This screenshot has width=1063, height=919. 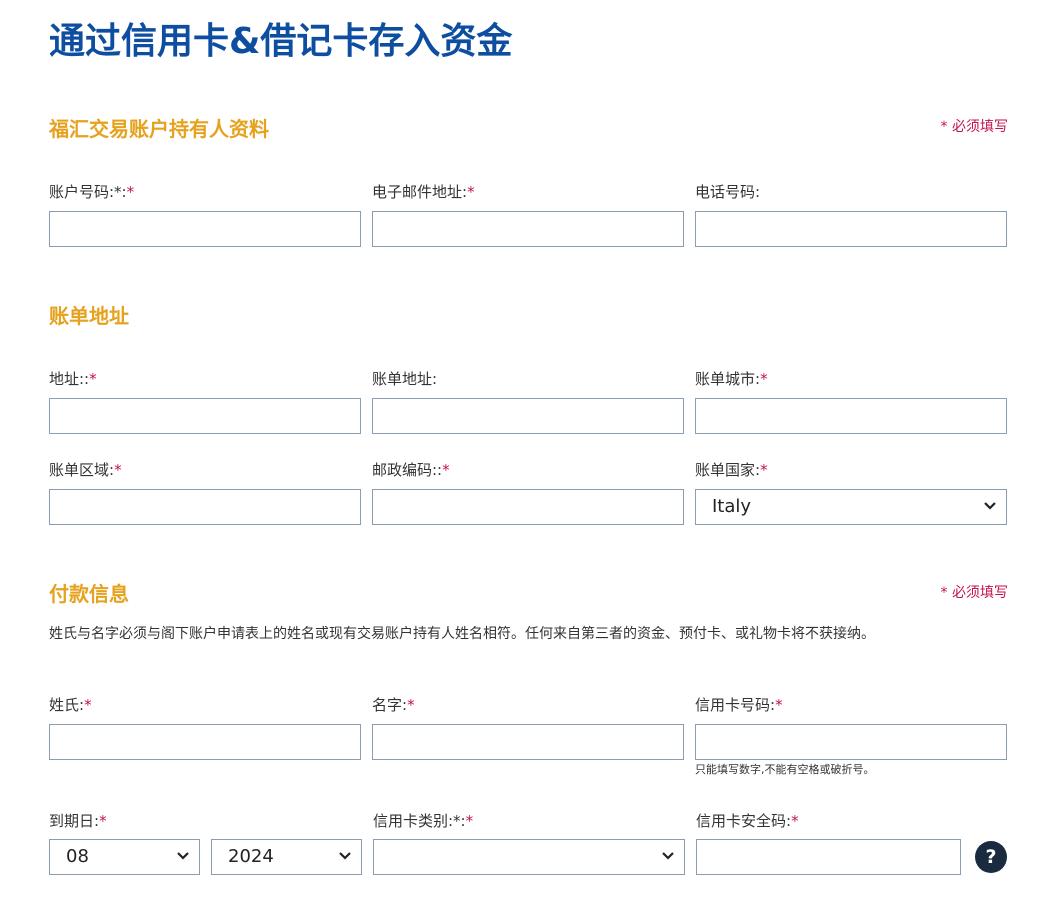 I want to click on billing-region-input, so click(x=205, y=507).